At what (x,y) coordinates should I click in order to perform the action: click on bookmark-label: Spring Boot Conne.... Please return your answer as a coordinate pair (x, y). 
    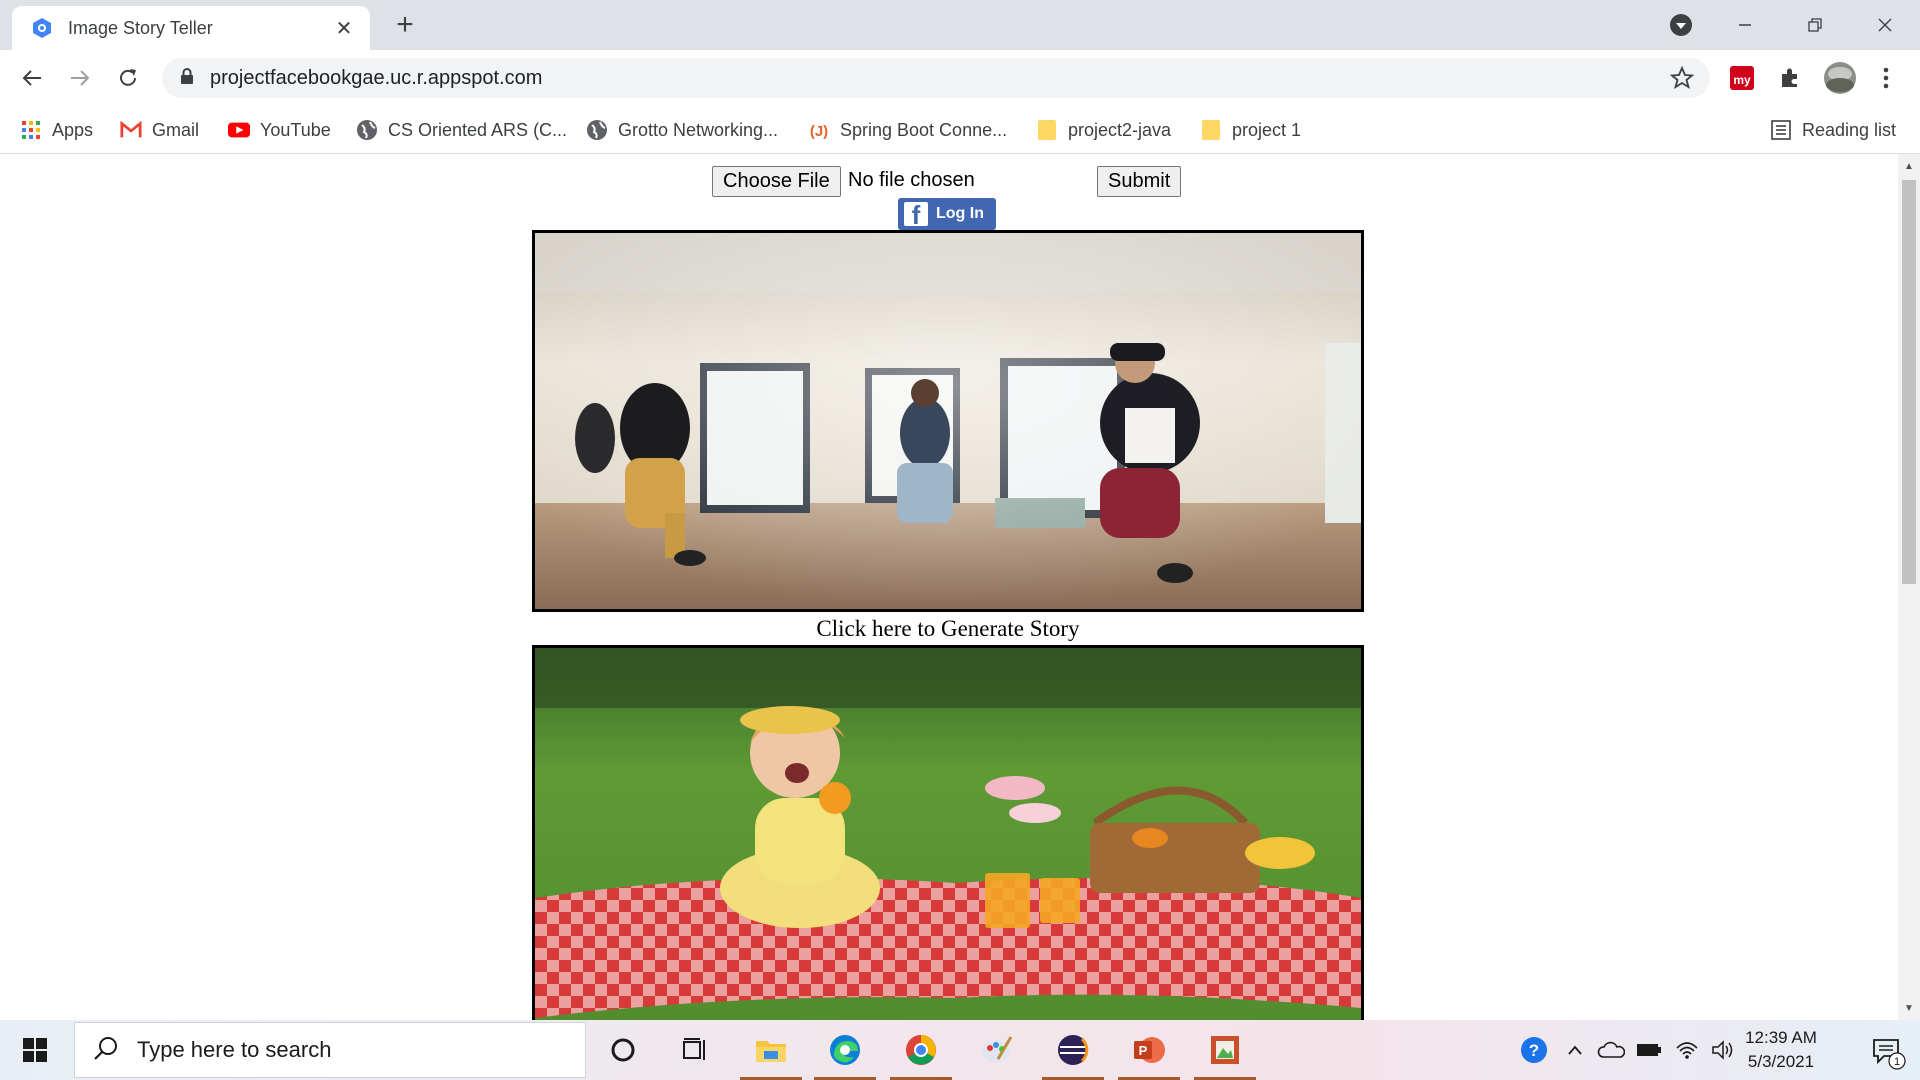
    Looking at the image, I should click on (924, 129).